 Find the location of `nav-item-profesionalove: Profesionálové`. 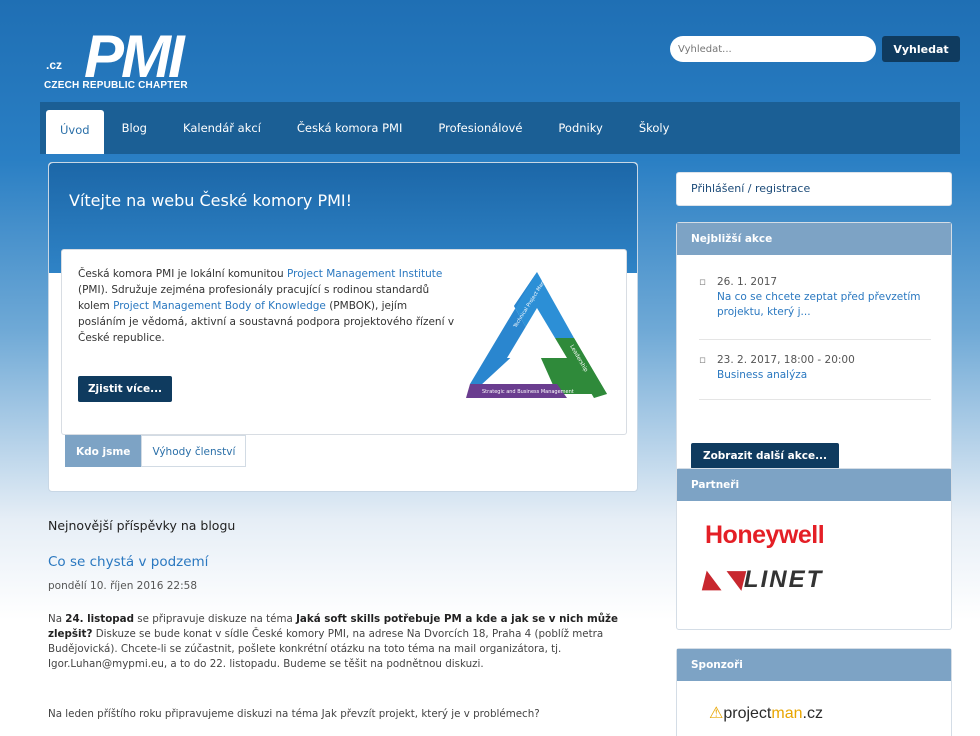

nav-item-profesionalove: Profesionálové is located at coordinates (480, 128).